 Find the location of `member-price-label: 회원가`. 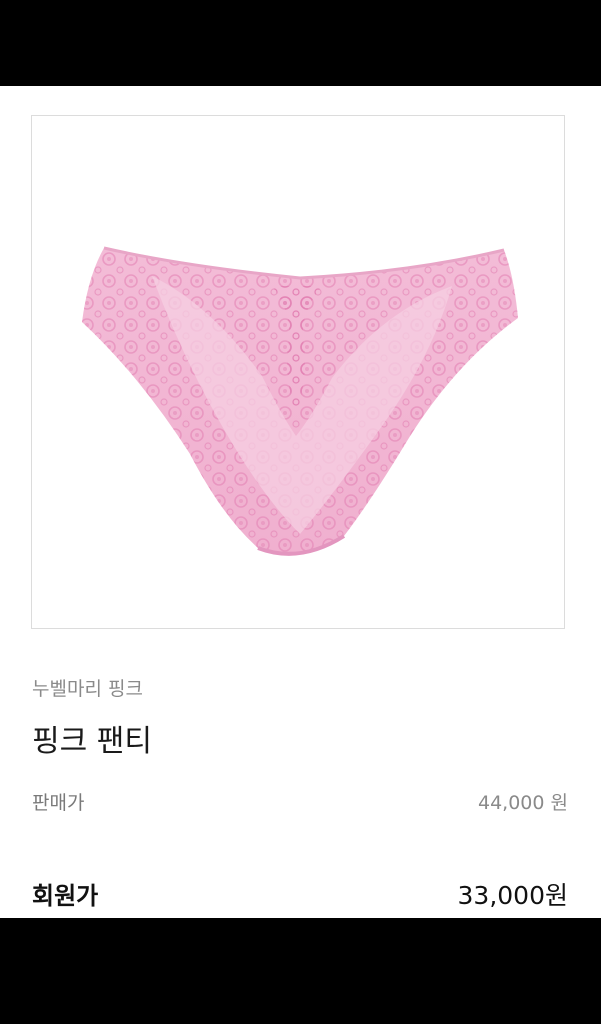

member-price-label: 회원가 is located at coordinates (65, 896).